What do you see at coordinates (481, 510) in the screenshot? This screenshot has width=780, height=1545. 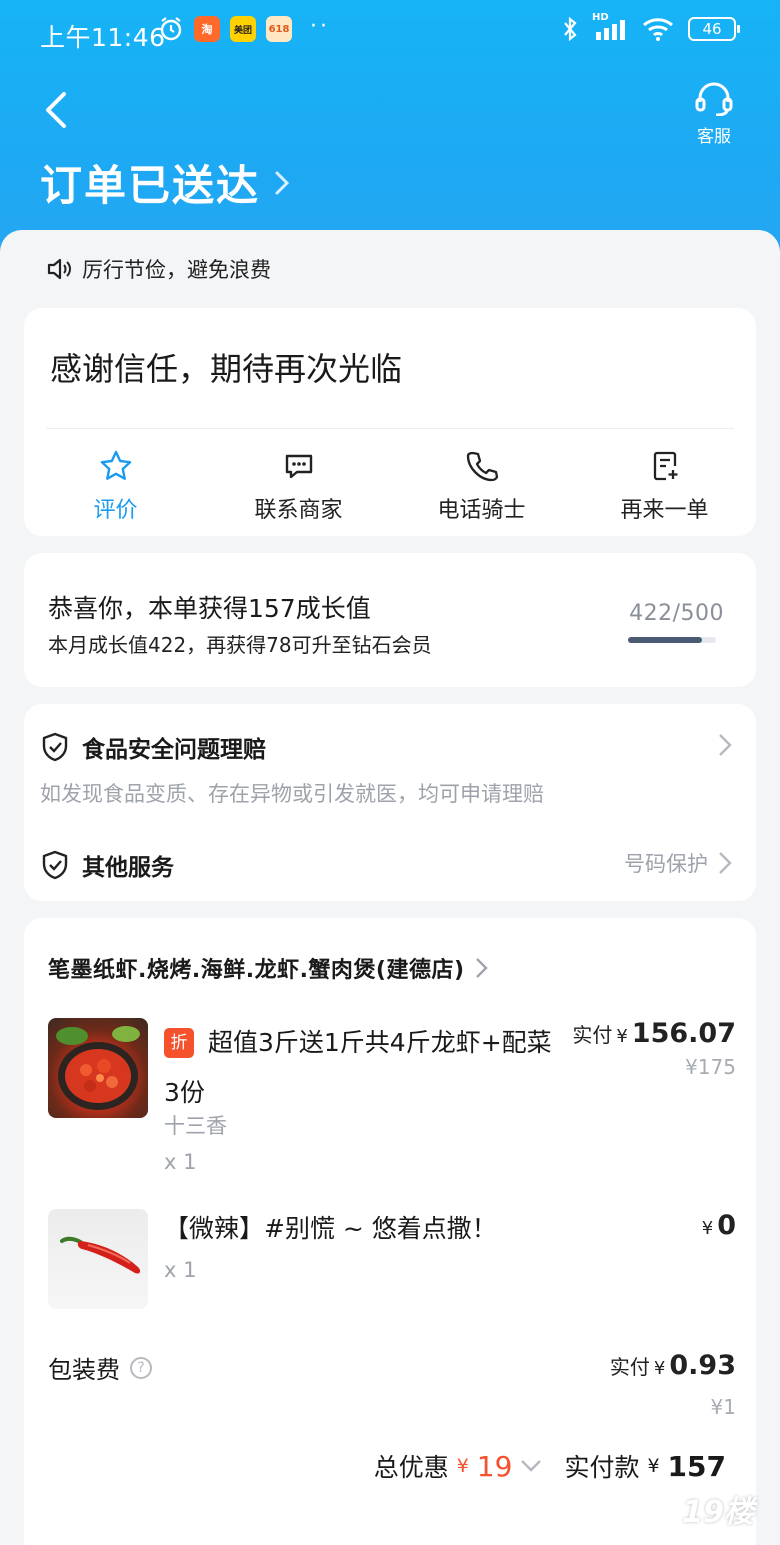 I see `call-rider-label: 电话骑士` at bounding box center [481, 510].